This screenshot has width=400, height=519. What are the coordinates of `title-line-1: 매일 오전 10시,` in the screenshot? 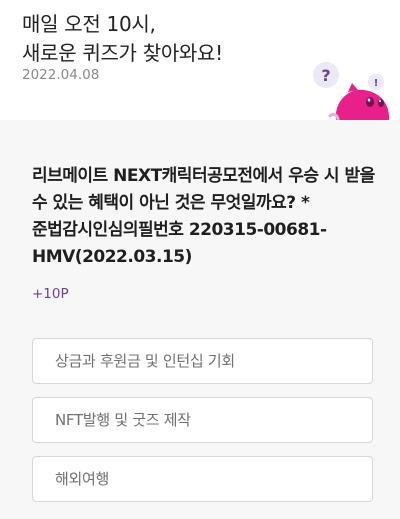 It's located at (89, 24).